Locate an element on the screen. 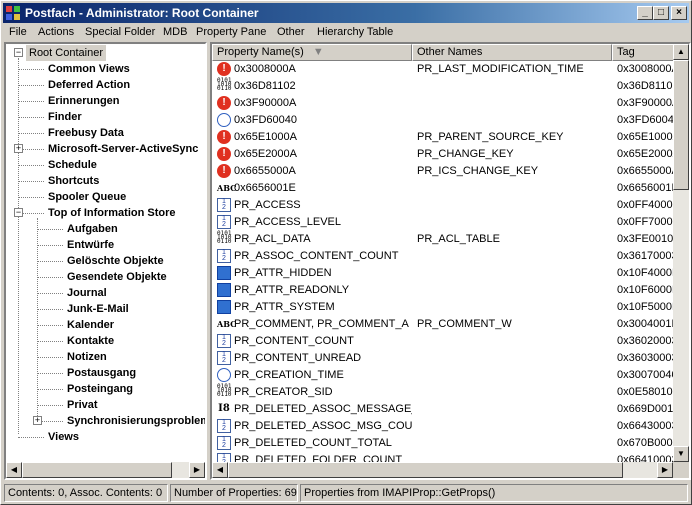  tree-node: Kontakte is located at coordinates (90, 341).